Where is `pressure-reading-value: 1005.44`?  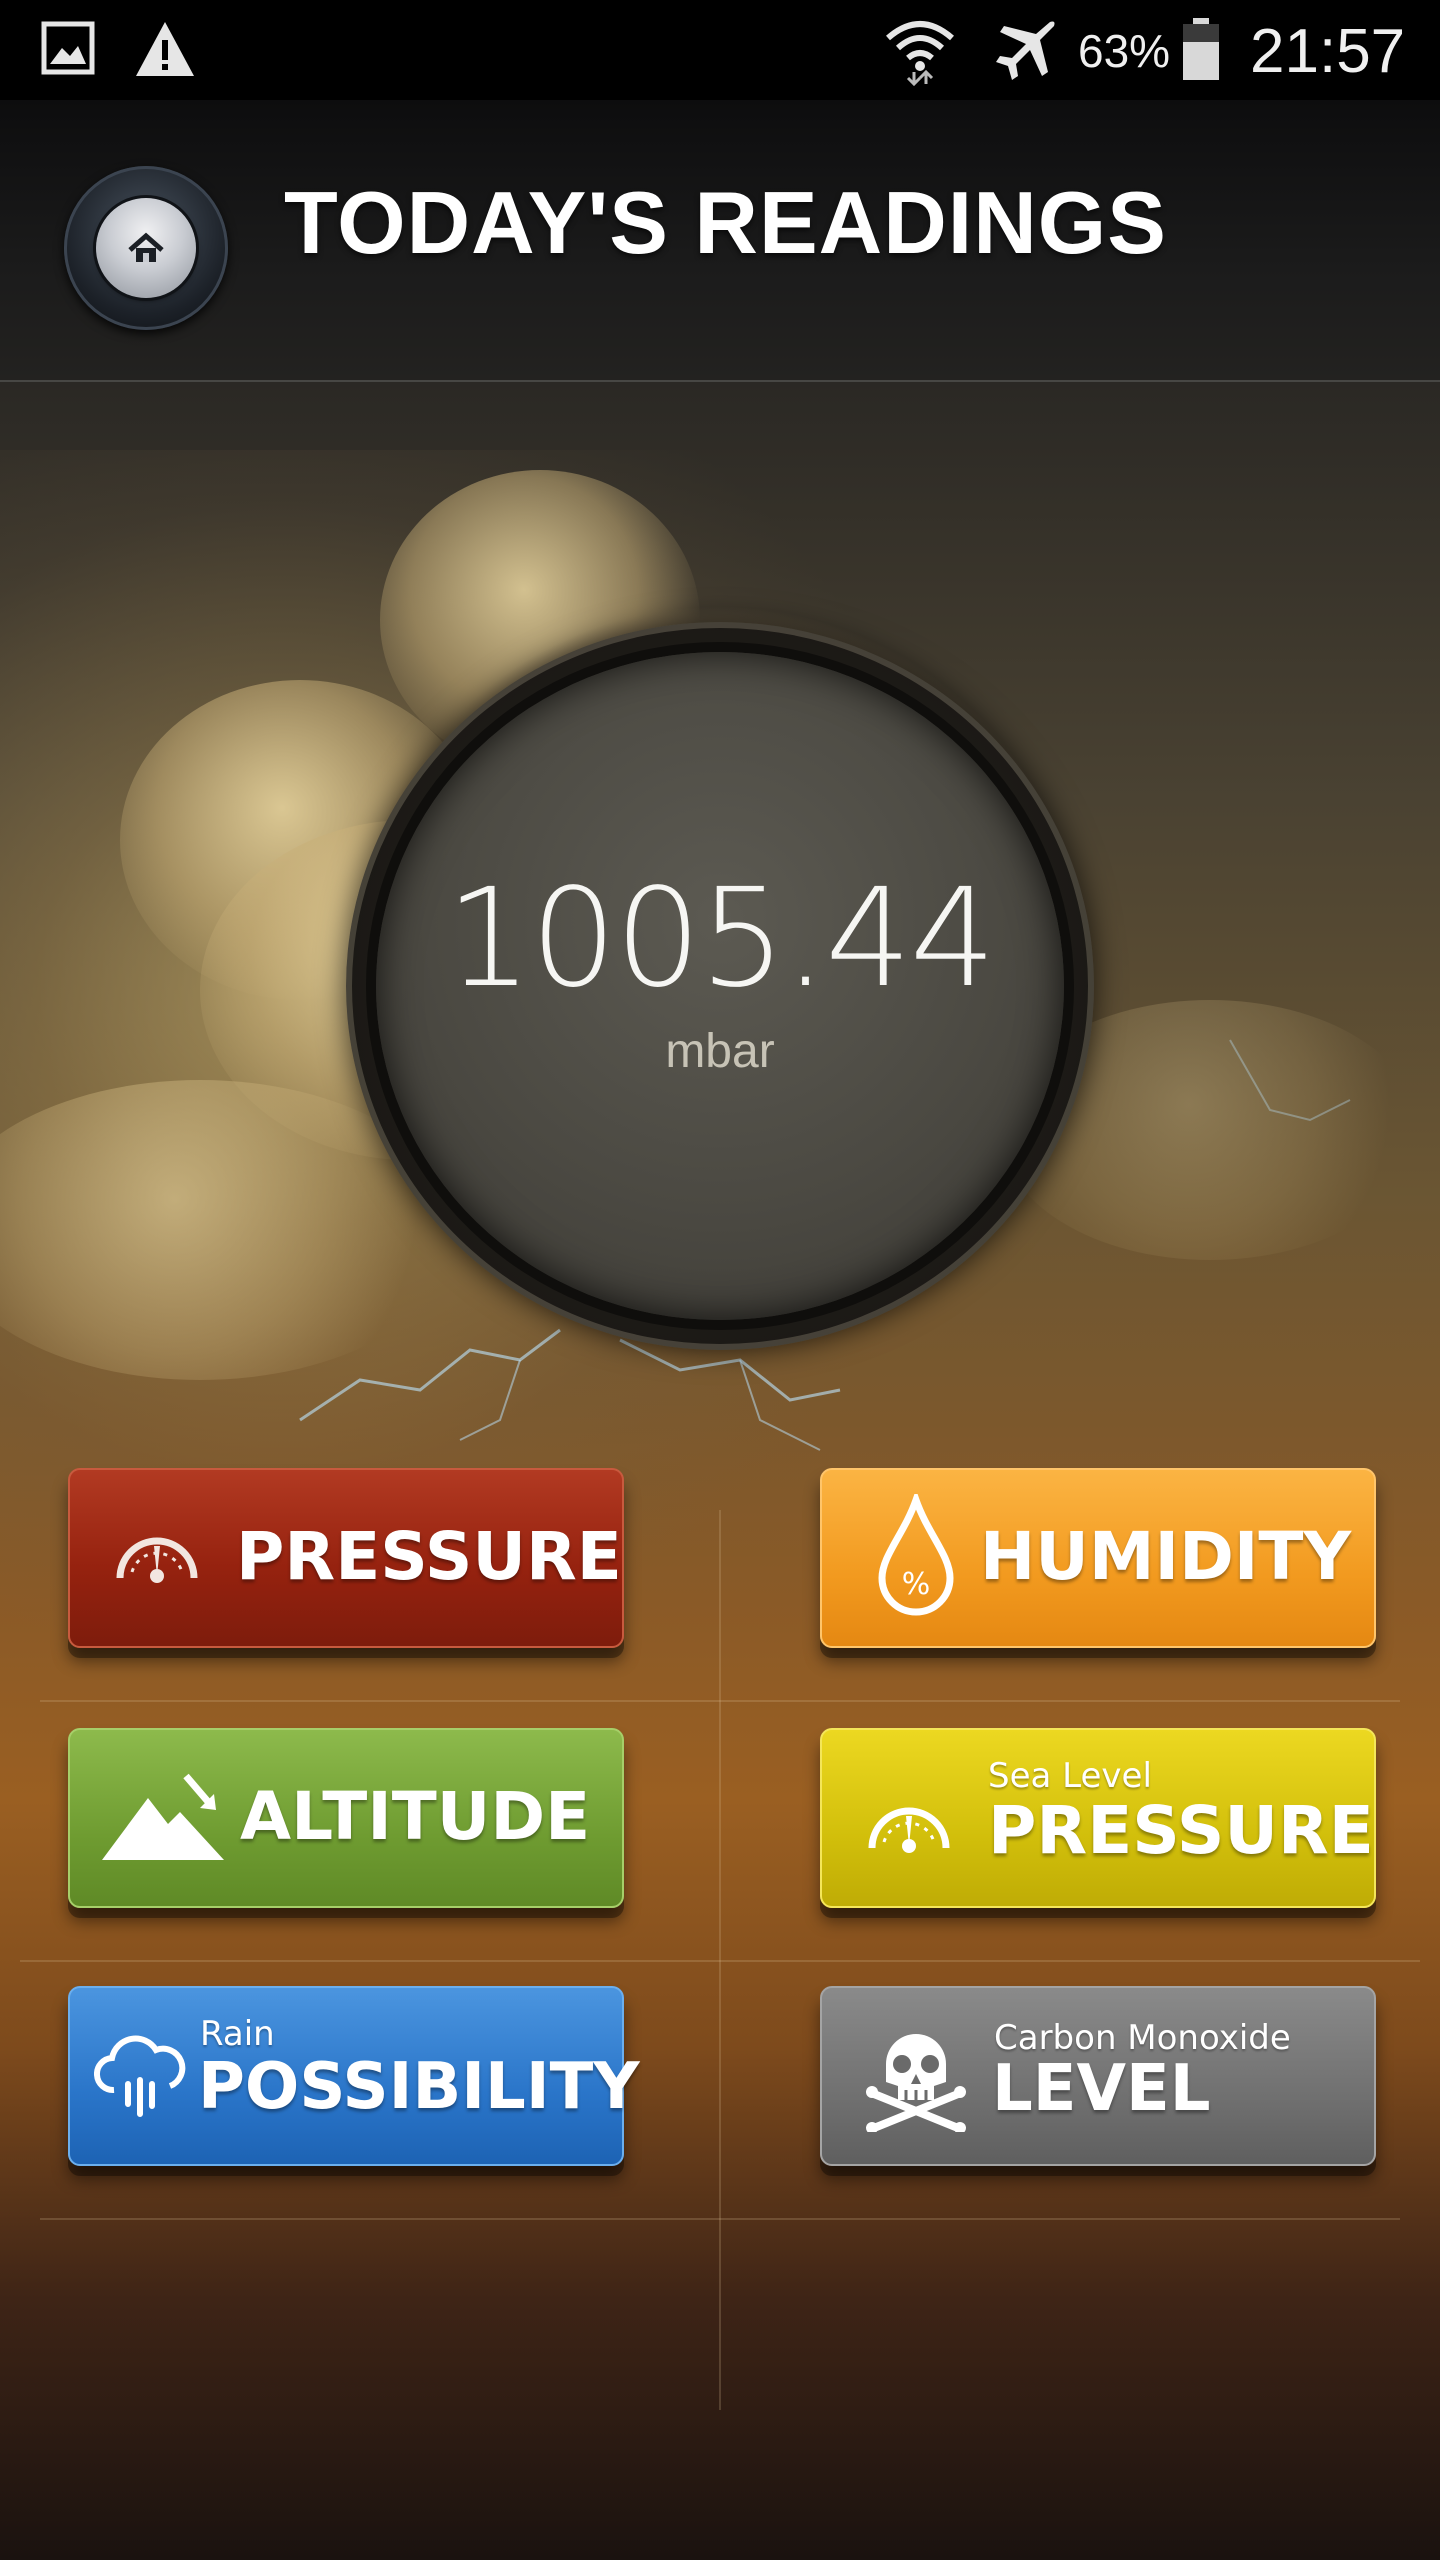 pressure-reading-value: 1005.44 is located at coordinates (720, 939).